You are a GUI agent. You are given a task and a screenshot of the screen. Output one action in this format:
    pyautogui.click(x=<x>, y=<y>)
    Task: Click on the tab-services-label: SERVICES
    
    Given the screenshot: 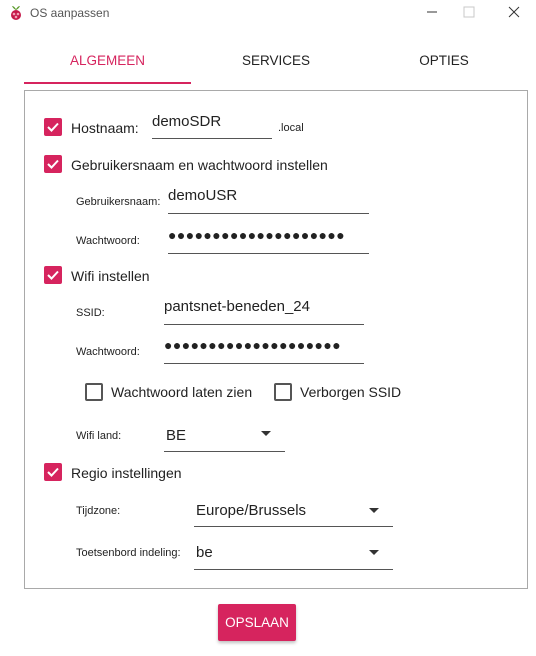 What is the action you would take?
    pyautogui.click(x=276, y=60)
    